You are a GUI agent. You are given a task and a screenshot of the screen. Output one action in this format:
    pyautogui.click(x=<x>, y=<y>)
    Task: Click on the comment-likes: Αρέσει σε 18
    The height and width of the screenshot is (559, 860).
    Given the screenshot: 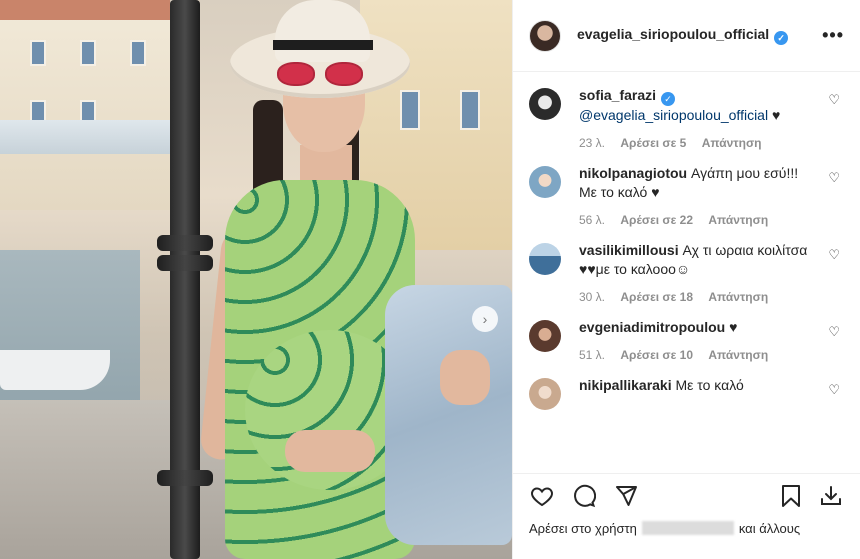 What is the action you would take?
    pyautogui.click(x=656, y=297)
    